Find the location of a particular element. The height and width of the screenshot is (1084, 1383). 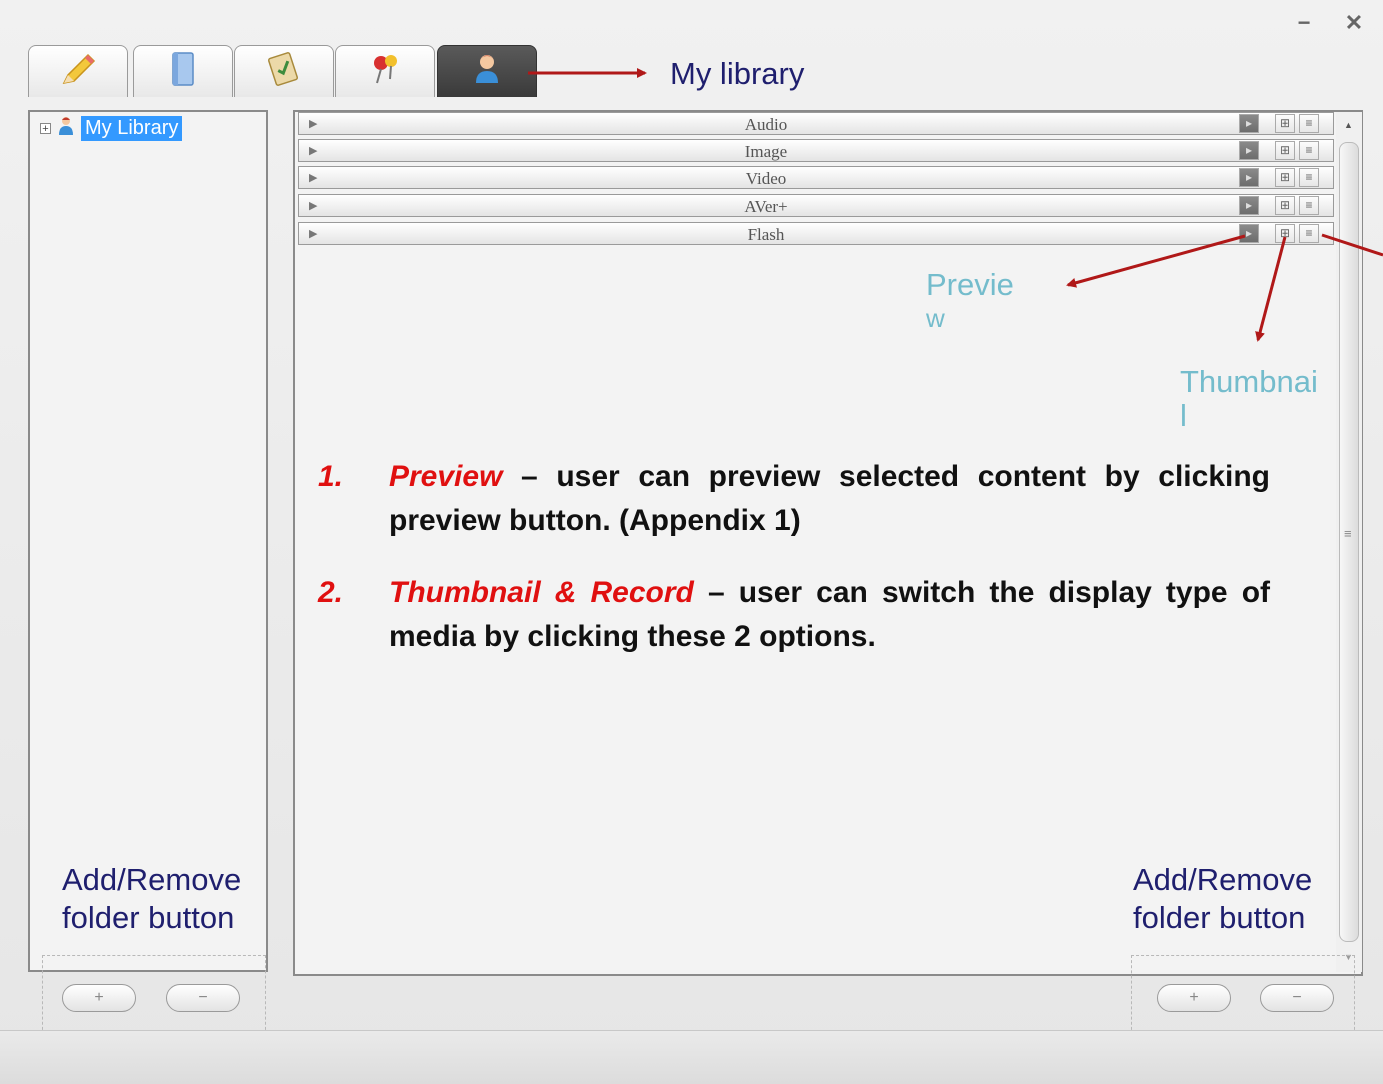

annotation-preview-line2: w is located at coordinates (935, 318).